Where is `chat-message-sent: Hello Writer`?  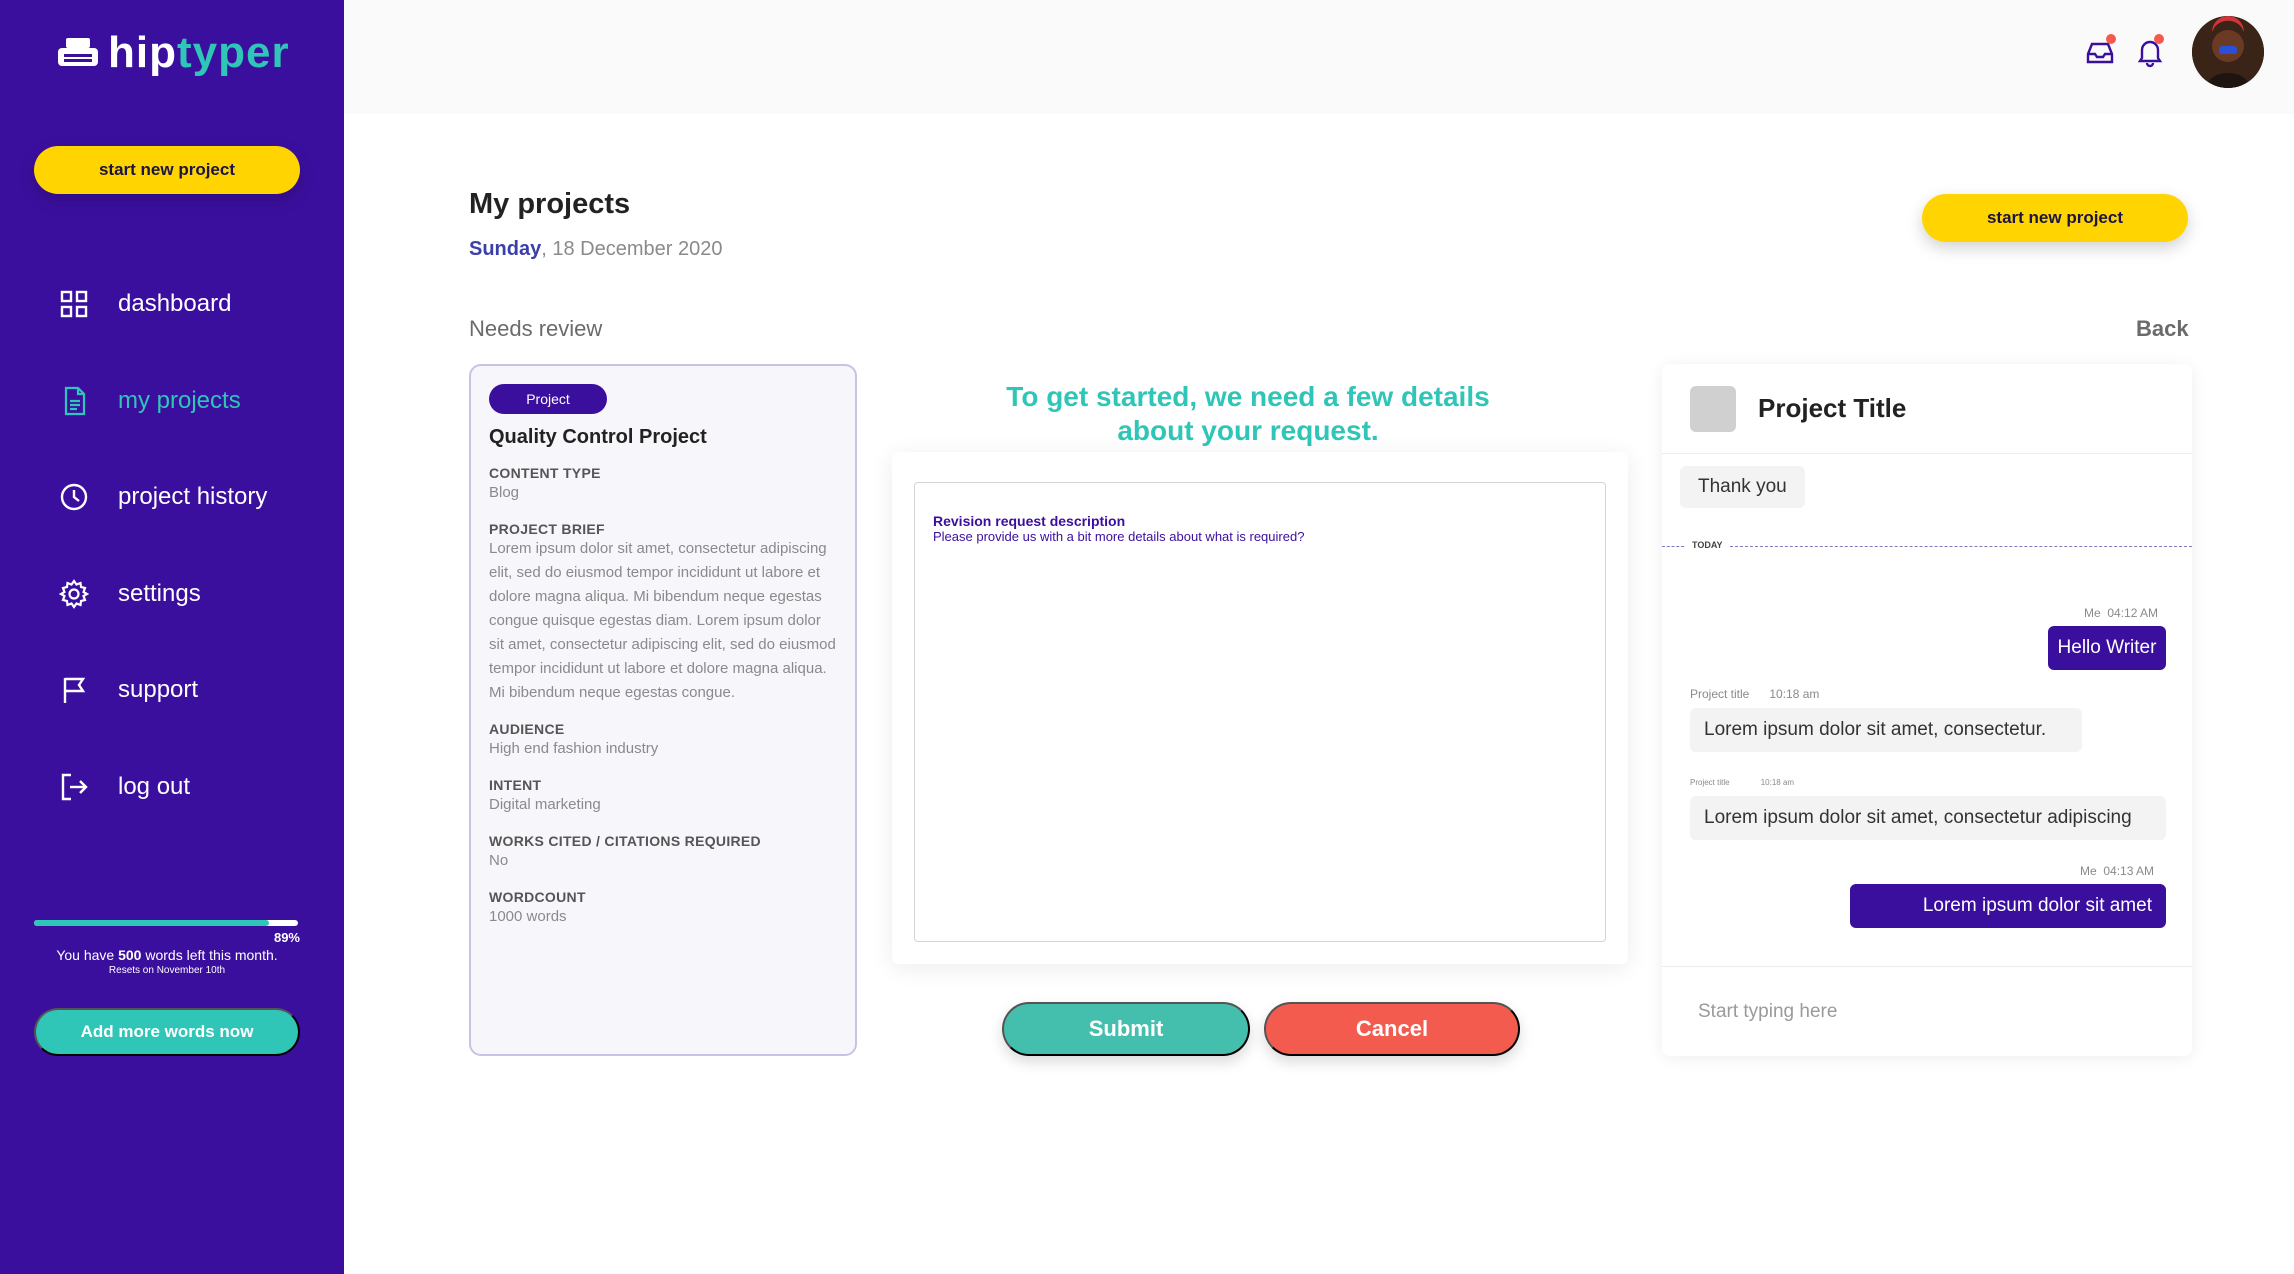
chat-message-sent: Hello Writer is located at coordinates (2107, 648).